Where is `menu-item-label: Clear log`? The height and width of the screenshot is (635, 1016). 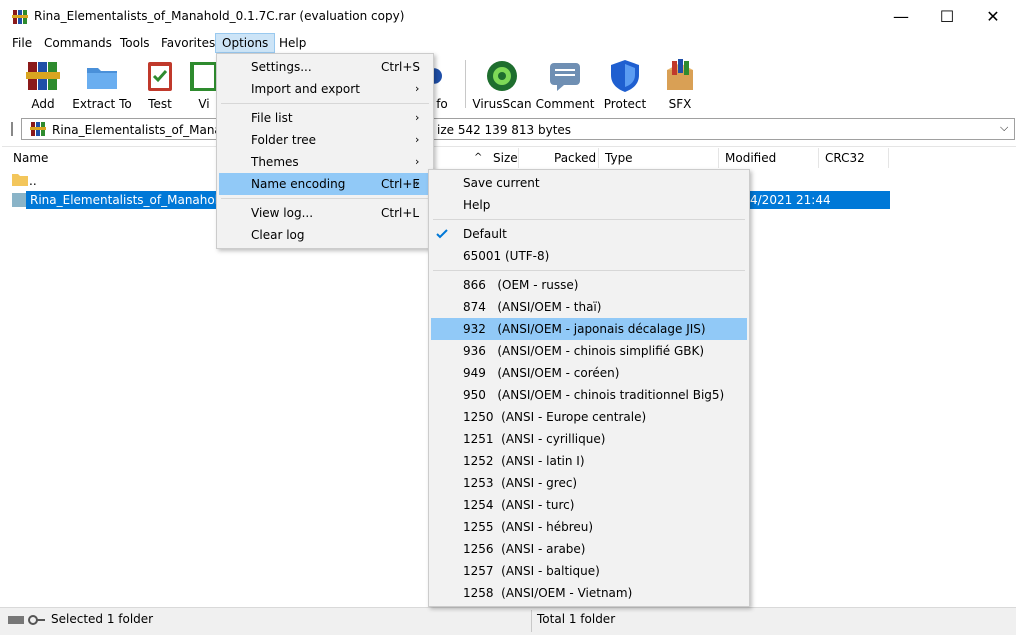 menu-item-label: Clear log is located at coordinates (278, 235).